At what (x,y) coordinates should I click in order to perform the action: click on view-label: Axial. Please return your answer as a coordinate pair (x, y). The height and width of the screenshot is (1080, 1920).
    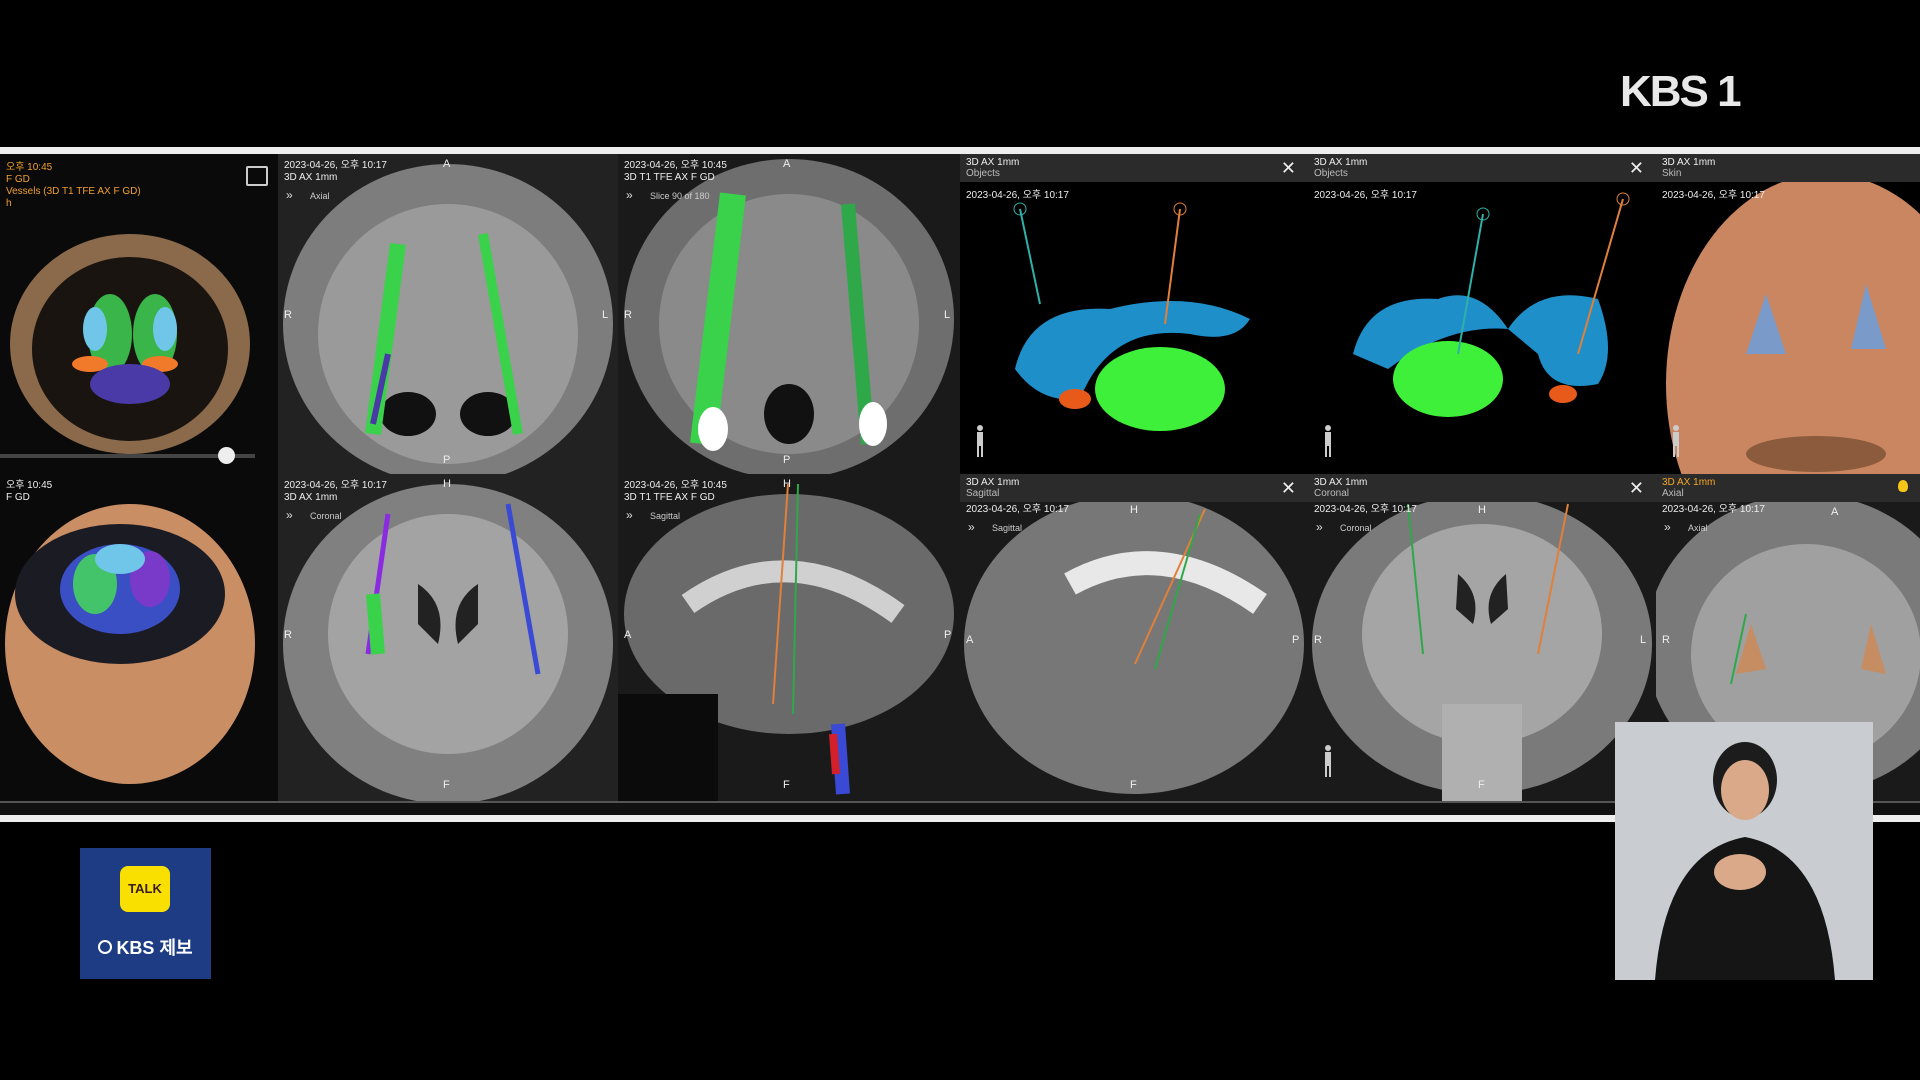
    Looking at the image, I should click on (320, 196).